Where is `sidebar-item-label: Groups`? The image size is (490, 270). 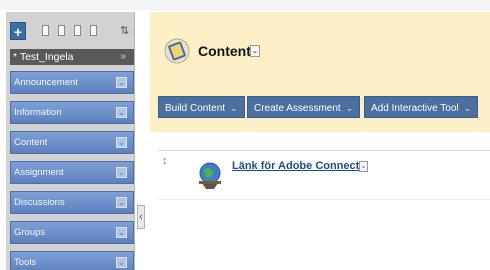
sidebar-item-label: Groups is located at coordinates (30, 232).